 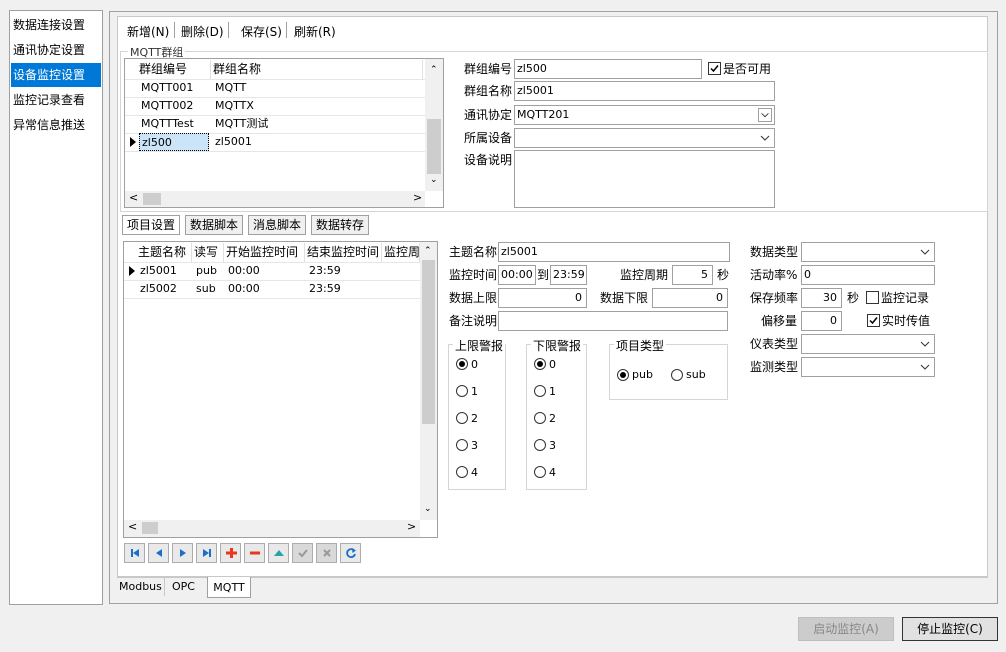 What do you see at coordinates (209, 271) in the screenshot?
I see `rw-cell: pub` at bounding box center [209, 271].